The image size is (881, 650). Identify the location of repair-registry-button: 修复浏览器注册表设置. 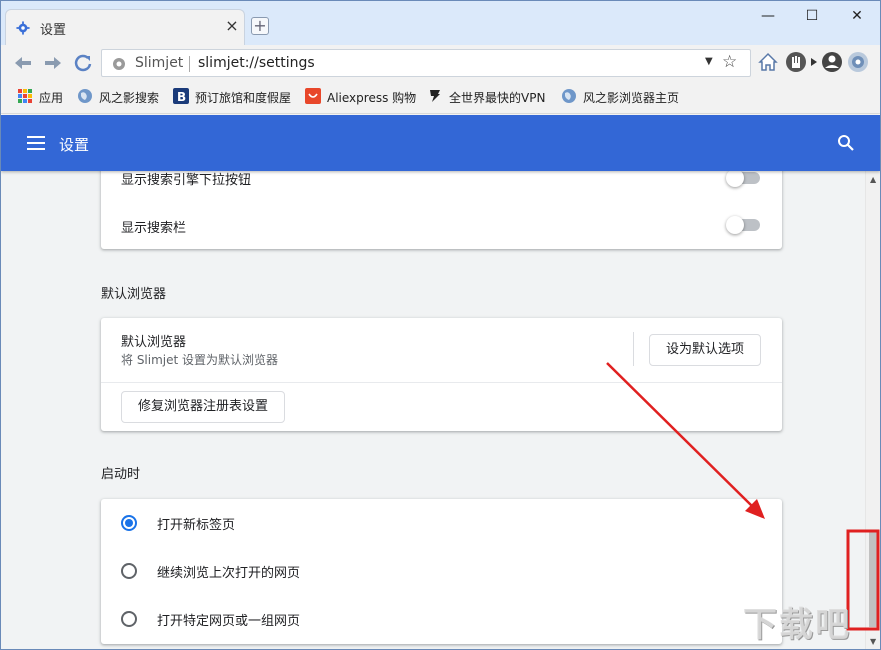
(203, 407).